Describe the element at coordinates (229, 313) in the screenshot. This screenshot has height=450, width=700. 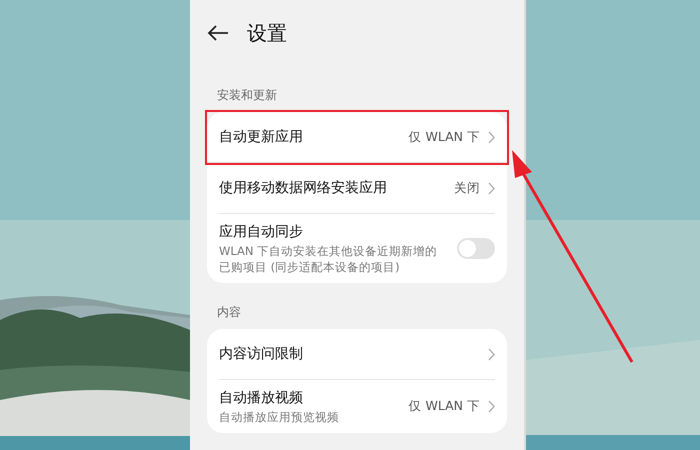
I see `section-header: 内容` at that location.